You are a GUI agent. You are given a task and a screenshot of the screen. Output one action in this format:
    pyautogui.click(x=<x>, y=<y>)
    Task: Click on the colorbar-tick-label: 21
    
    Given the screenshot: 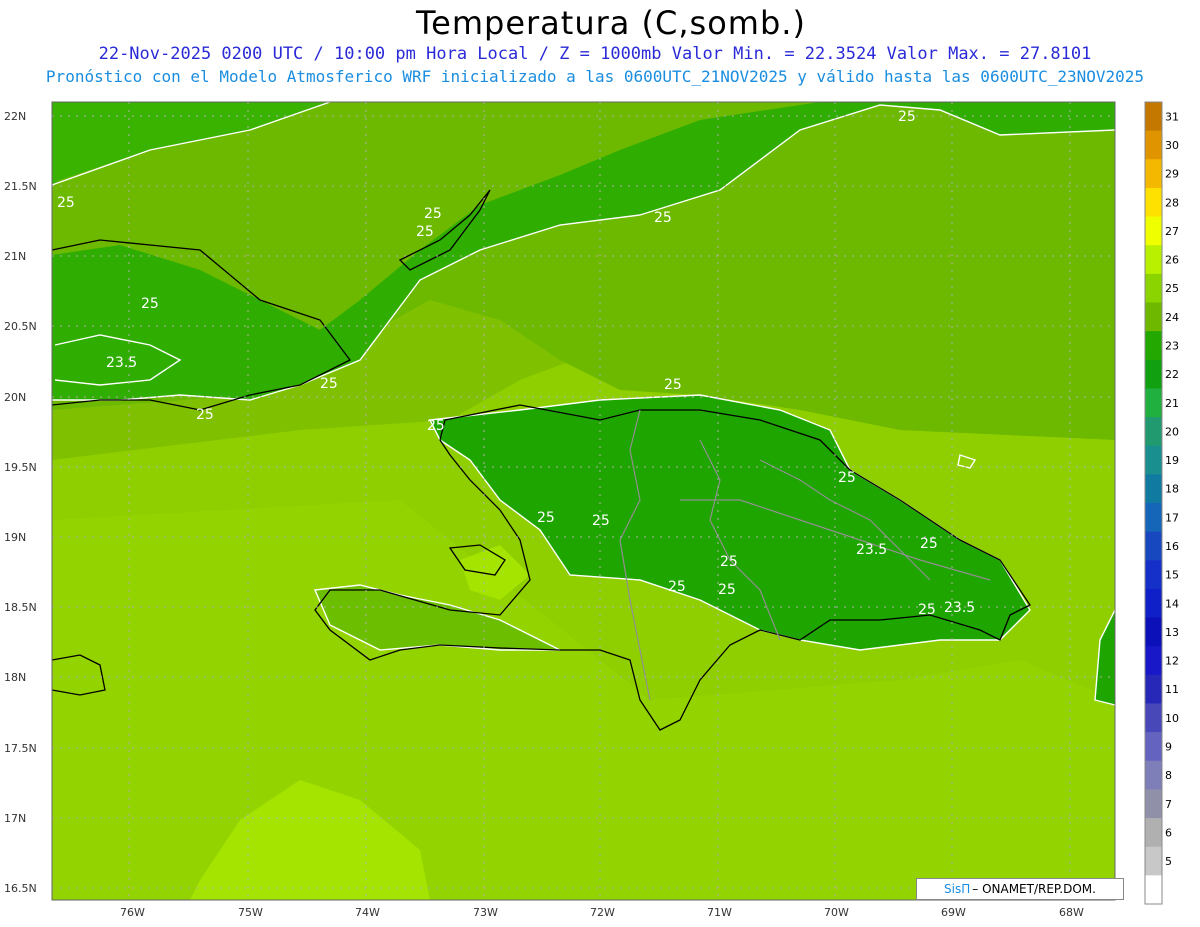 What is the action you would take?
    pyautogui.click(x=1172, y=403)
    